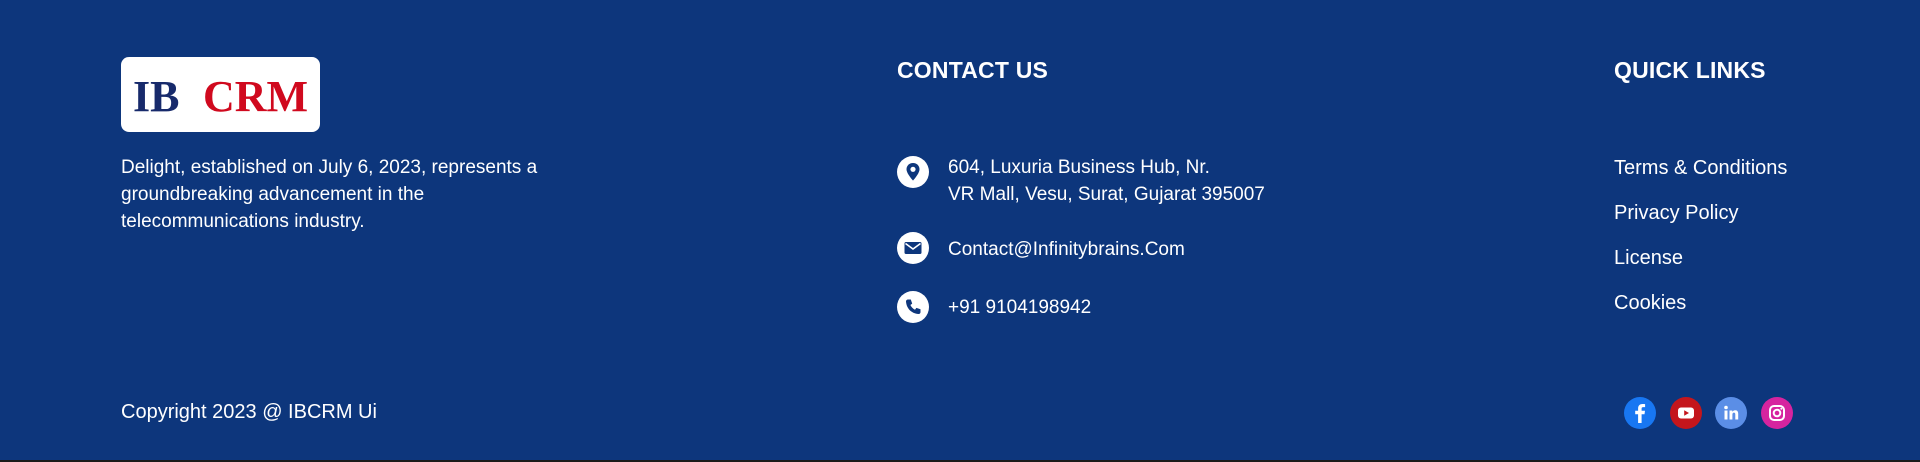  What do you see at coordinates (156, 96) in the screenshot?
I see `svg-text: IB` at bounding box center [156, 96].